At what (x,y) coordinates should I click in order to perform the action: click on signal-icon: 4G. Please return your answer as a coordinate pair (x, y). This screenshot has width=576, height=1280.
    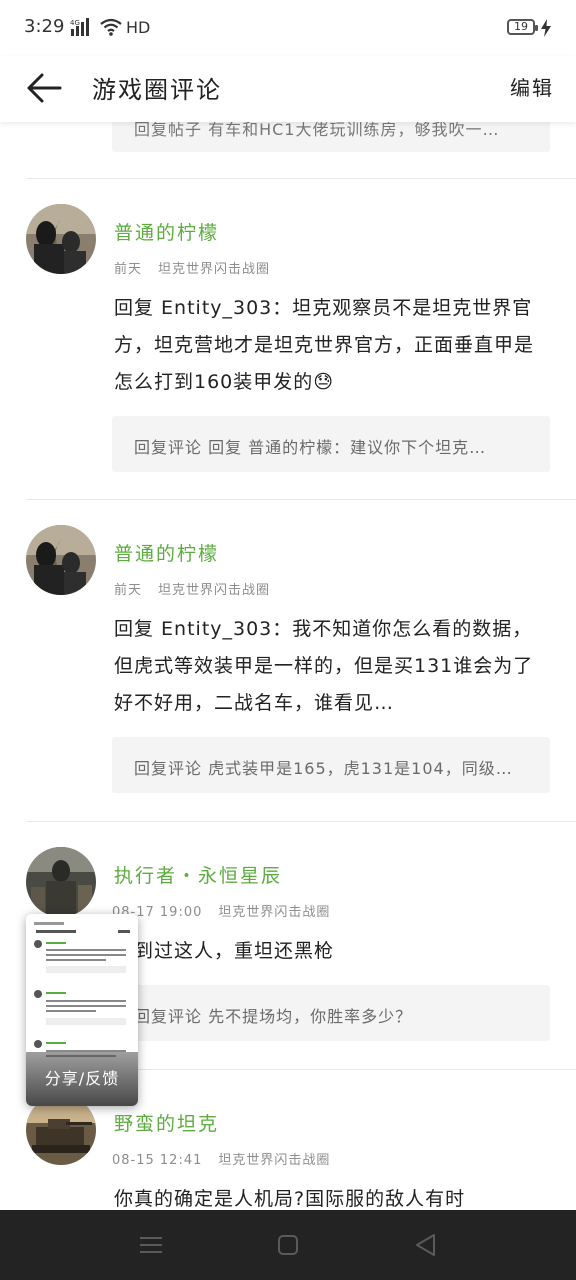
    Looking at the image, I should click on (79, 27).